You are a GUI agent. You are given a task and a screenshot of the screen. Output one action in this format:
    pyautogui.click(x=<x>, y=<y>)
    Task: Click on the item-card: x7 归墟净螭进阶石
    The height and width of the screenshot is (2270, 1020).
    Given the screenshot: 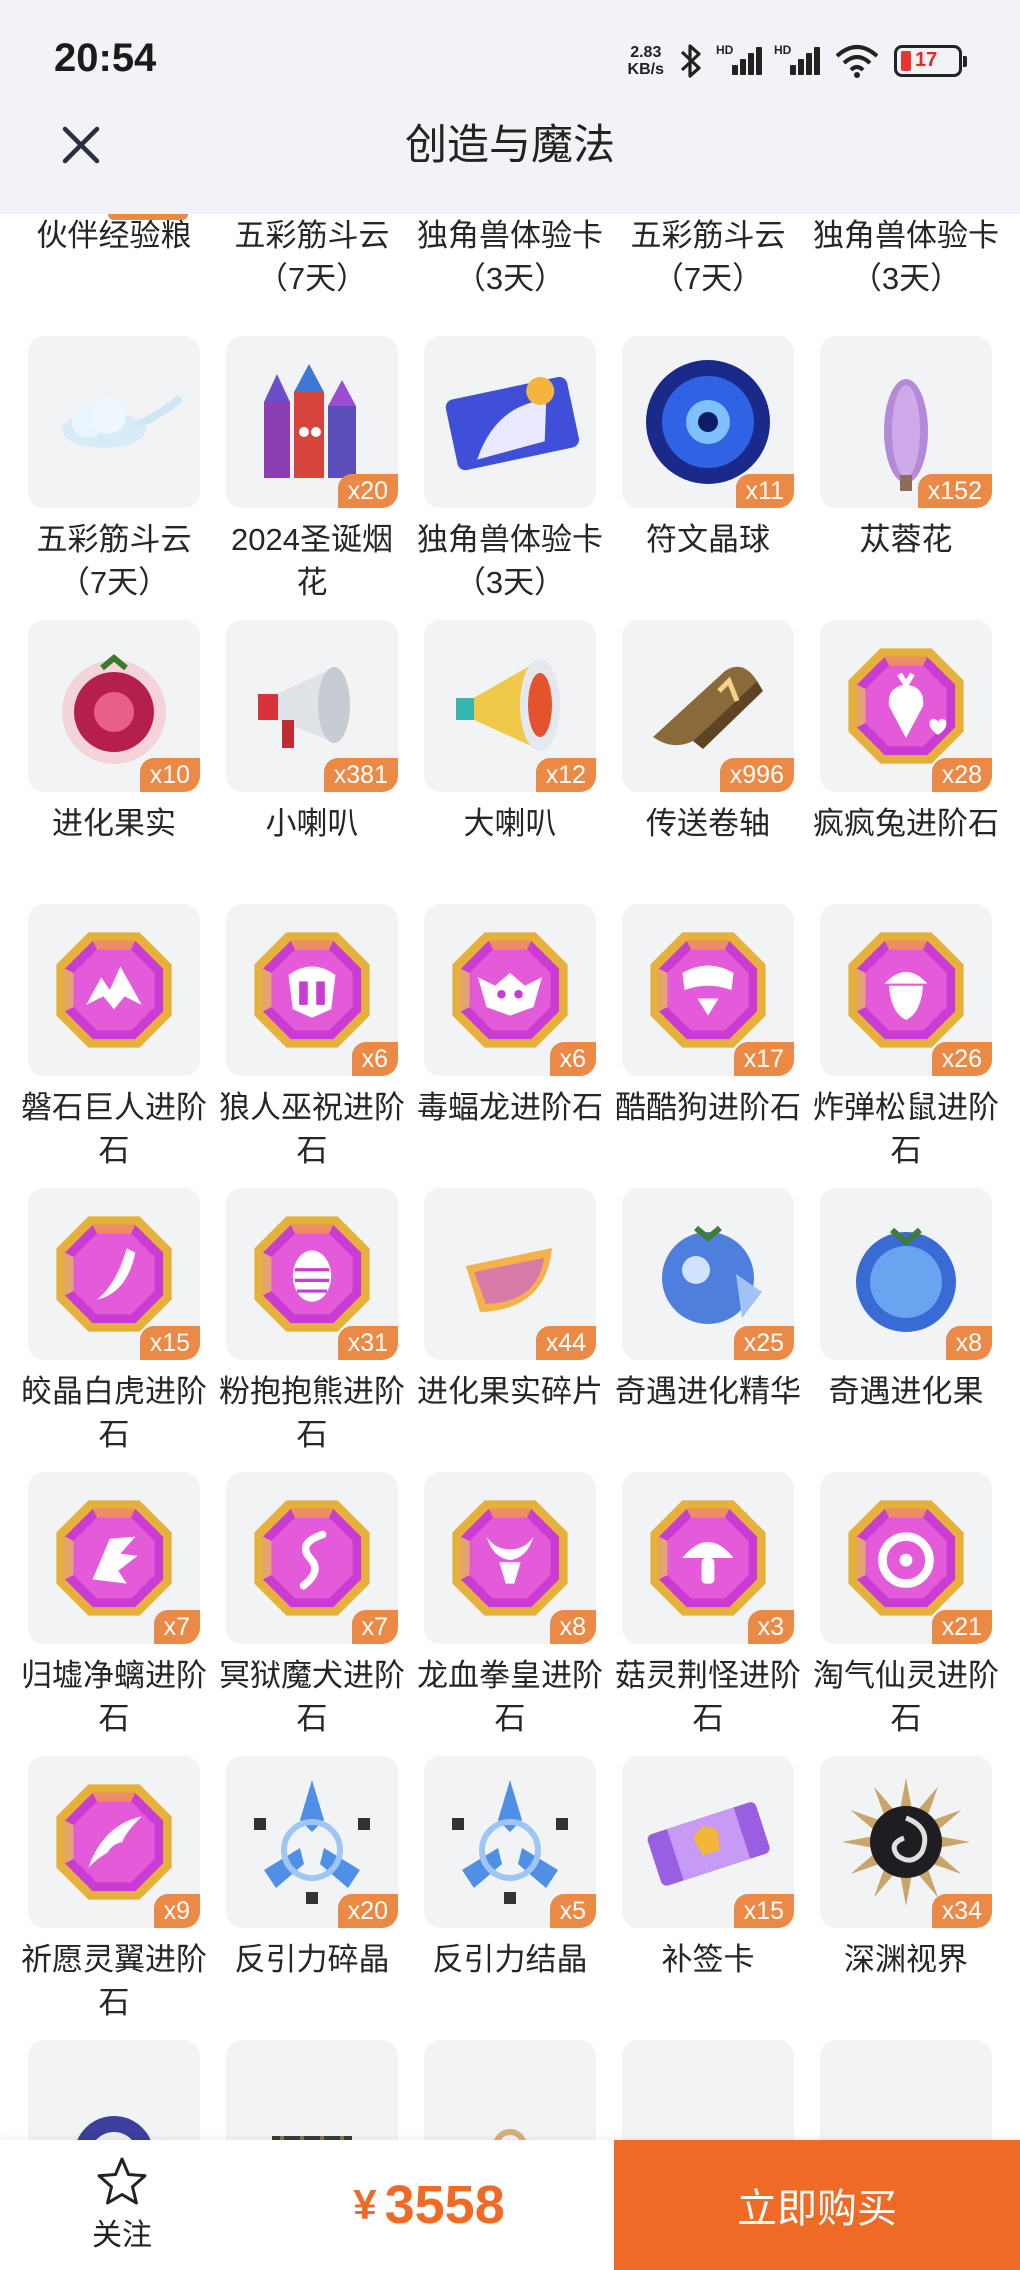 What is the action you would take?
    pyautogui.click(x=114, y=1606)
    